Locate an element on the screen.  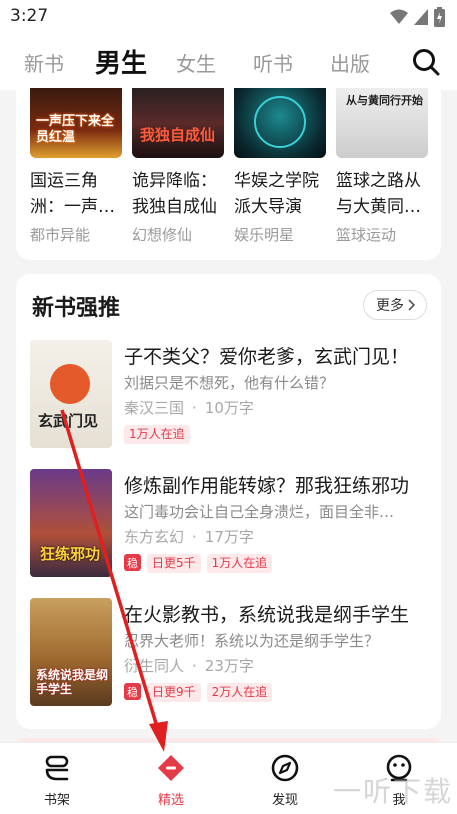
book-card: 一声压下来全员红温 国运三角洲：一声… 都市异能 is located at coordinates (76, 166).